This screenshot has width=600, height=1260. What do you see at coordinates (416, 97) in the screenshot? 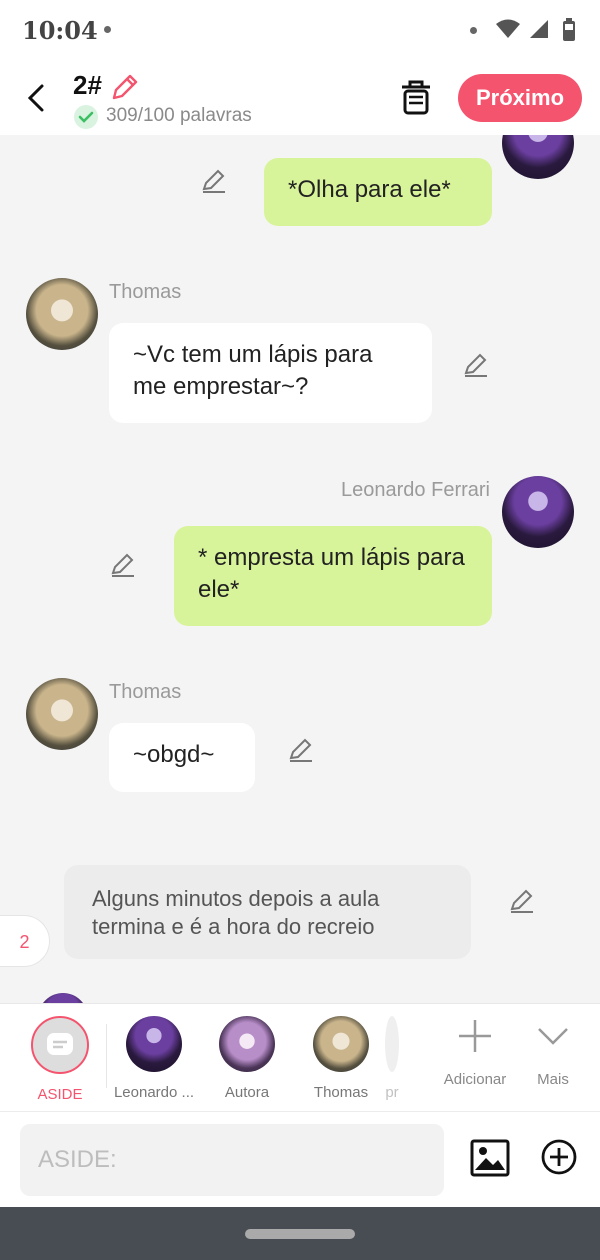
I see `trash-icon` at bounding box center [416, 97].